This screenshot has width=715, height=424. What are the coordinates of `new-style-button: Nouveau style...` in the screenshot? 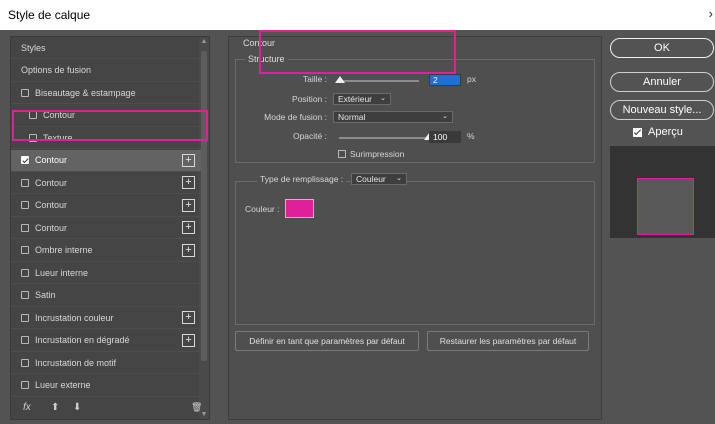 It's located at (662, 110).